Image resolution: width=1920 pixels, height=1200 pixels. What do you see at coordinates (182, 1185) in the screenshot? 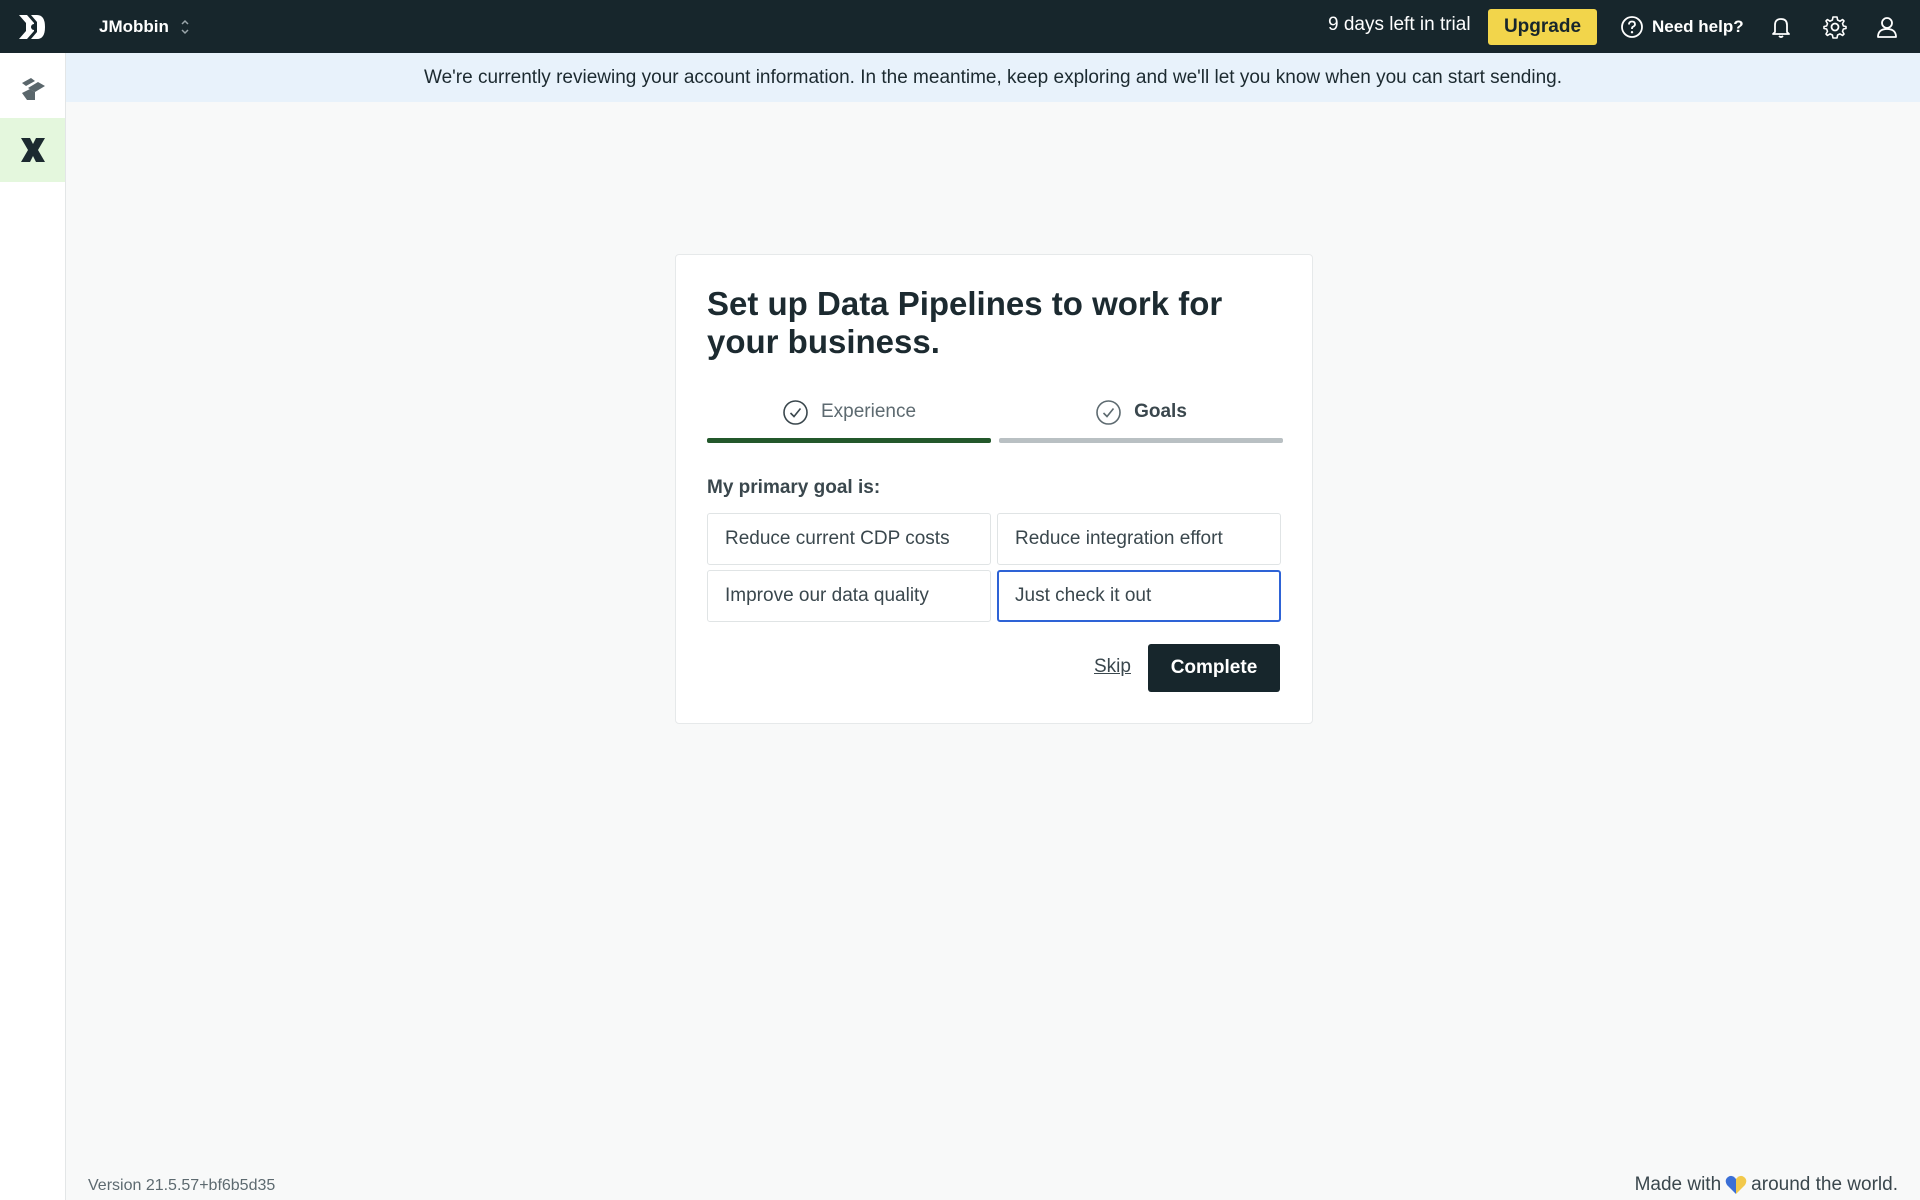
I see `version-label: Version 21.5.57+bf6b5d35` at bounding box center [182, 1185].